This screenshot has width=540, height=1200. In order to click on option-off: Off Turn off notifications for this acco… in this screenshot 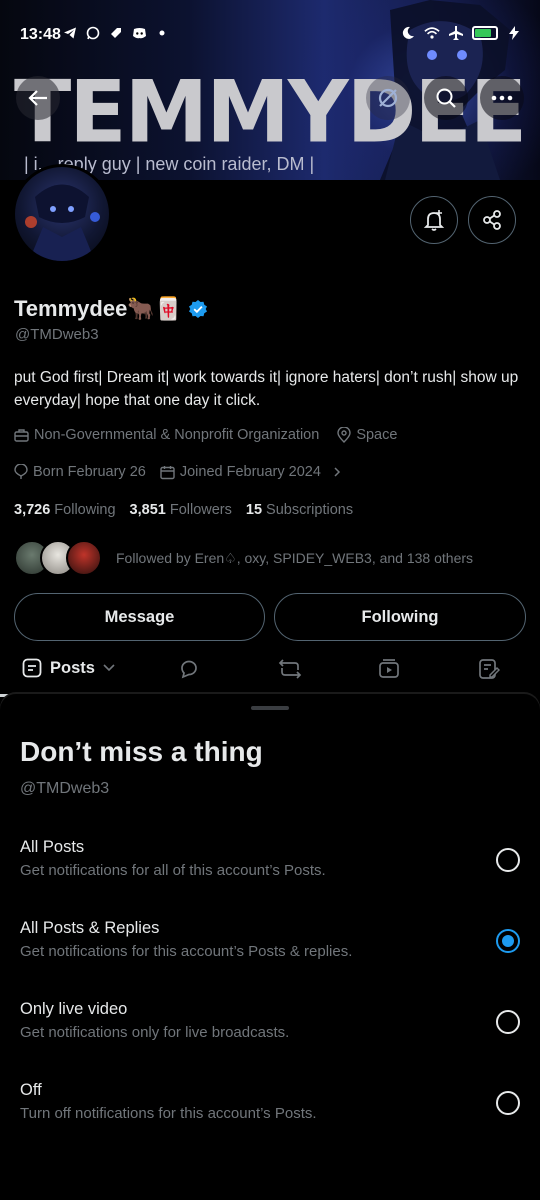, I will do `click(270, 1116)`.